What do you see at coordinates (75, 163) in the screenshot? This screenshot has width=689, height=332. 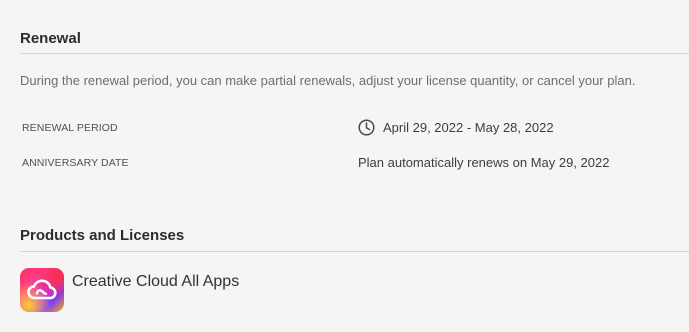 I see `anniversary-date-label: ANNIVERSARY DATE` at bounding box center [75, 163].